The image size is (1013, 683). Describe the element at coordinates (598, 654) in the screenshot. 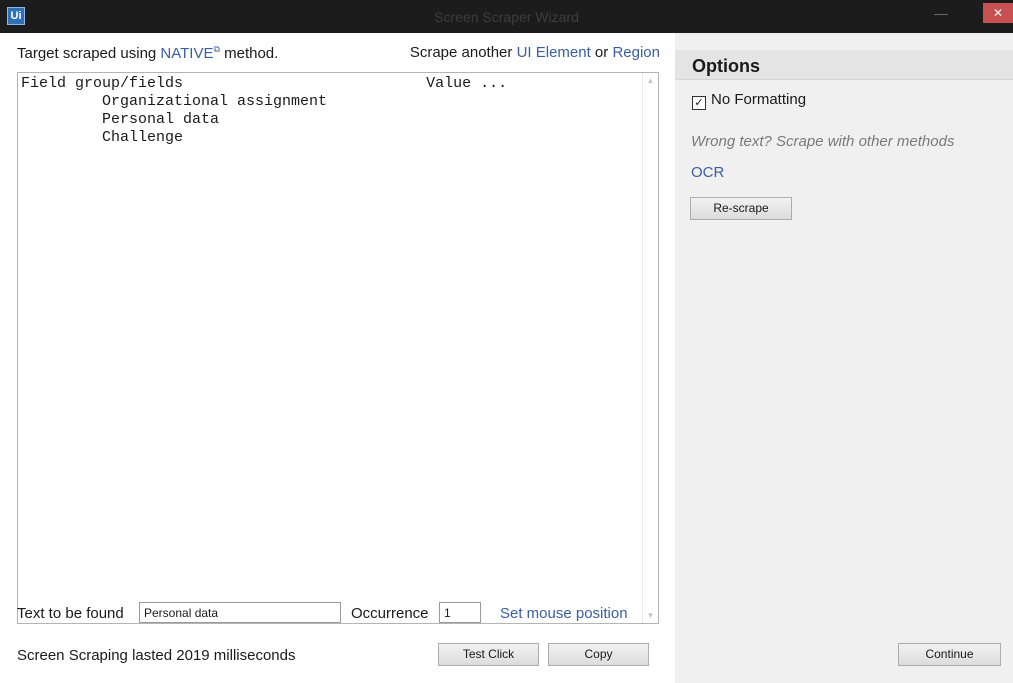

I see `copy-button: Copy` at that location.